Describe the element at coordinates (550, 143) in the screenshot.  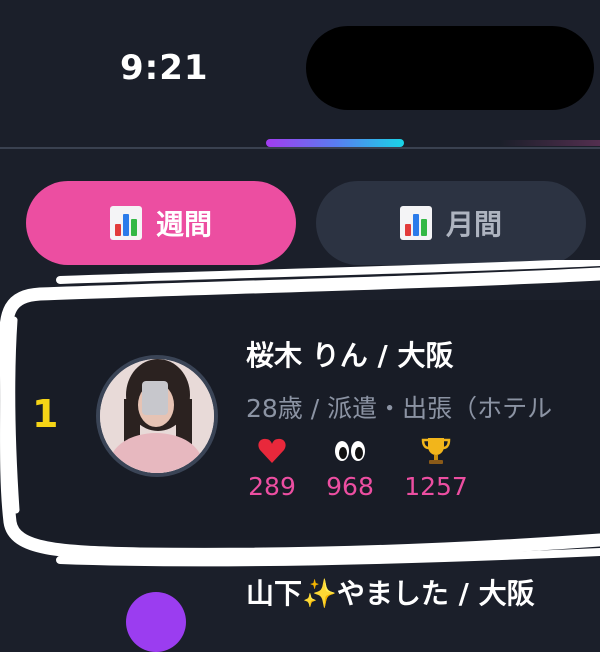
I see `tab-scroll-indicator-faint` at that location.